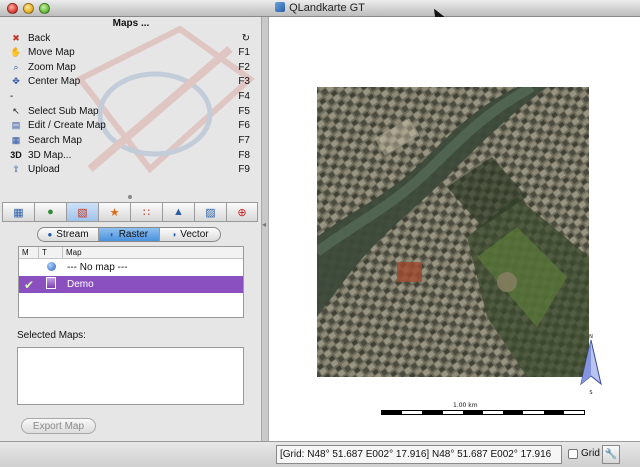  I want to click on settings-wrench-icon: 🔧, so click(611, 454).